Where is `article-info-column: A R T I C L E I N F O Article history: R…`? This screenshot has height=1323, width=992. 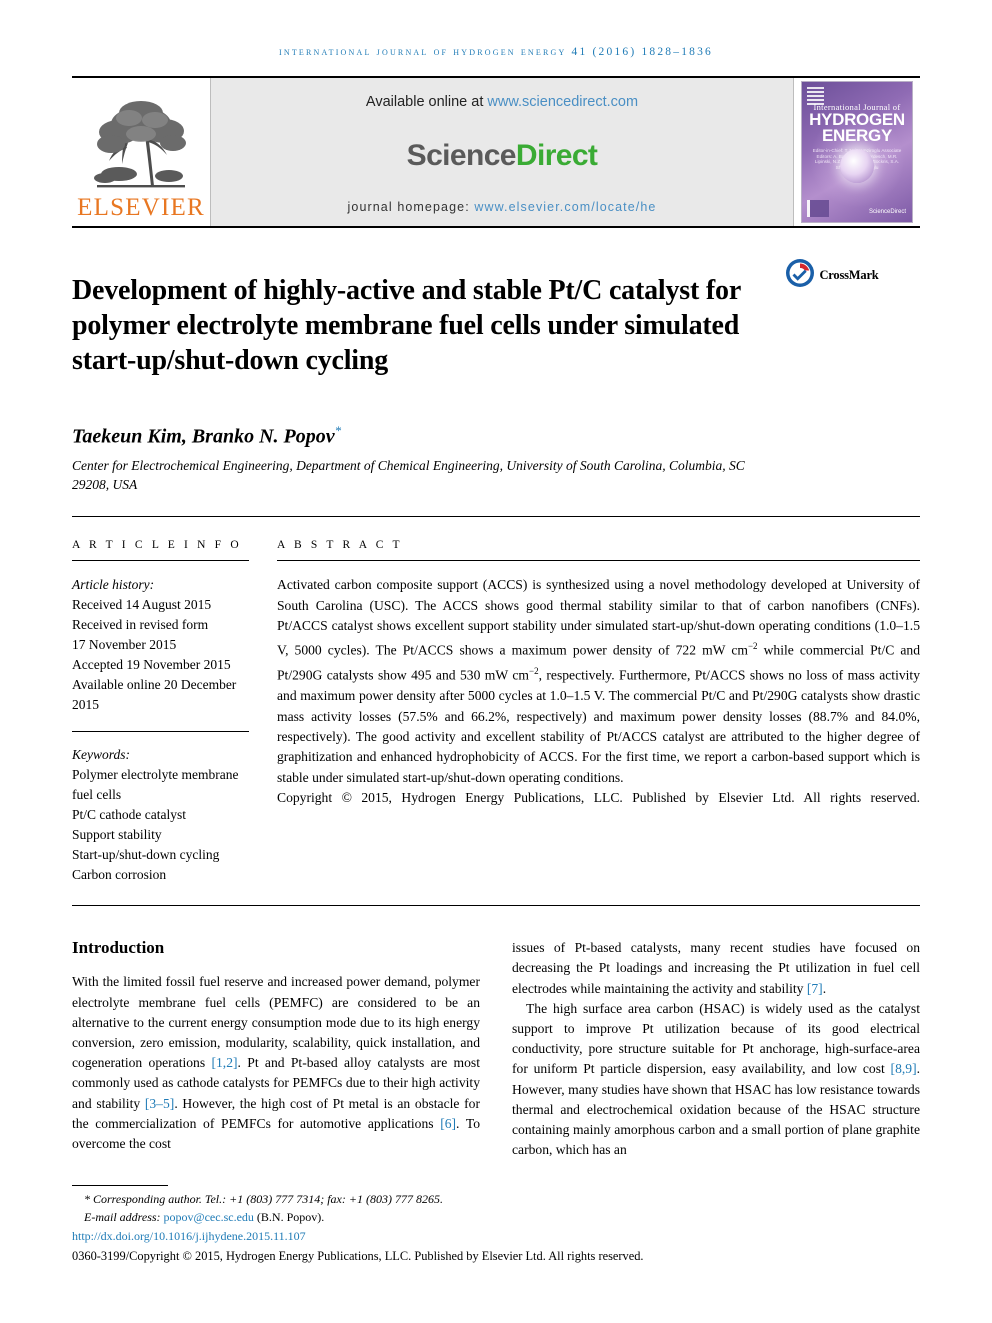
article-info-column: A R T I C L E I N F O Article history: R… is located at coordinates (174, 712).